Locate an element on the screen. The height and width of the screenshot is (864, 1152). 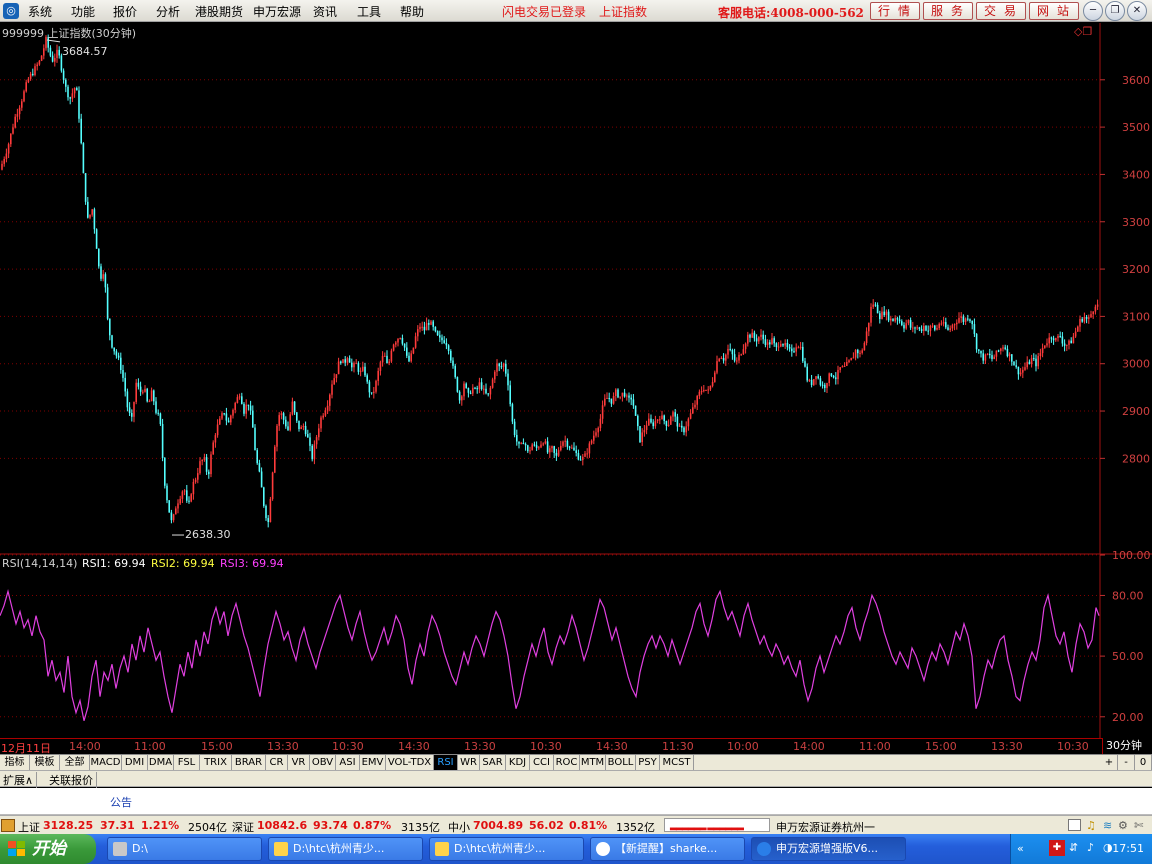
indicator-tab-kdj: KDJ is located at coordinates (518, 763).